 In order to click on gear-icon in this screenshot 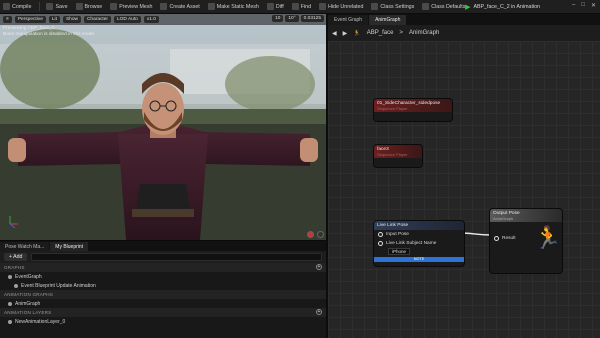, I will do `click(375, 6)`.